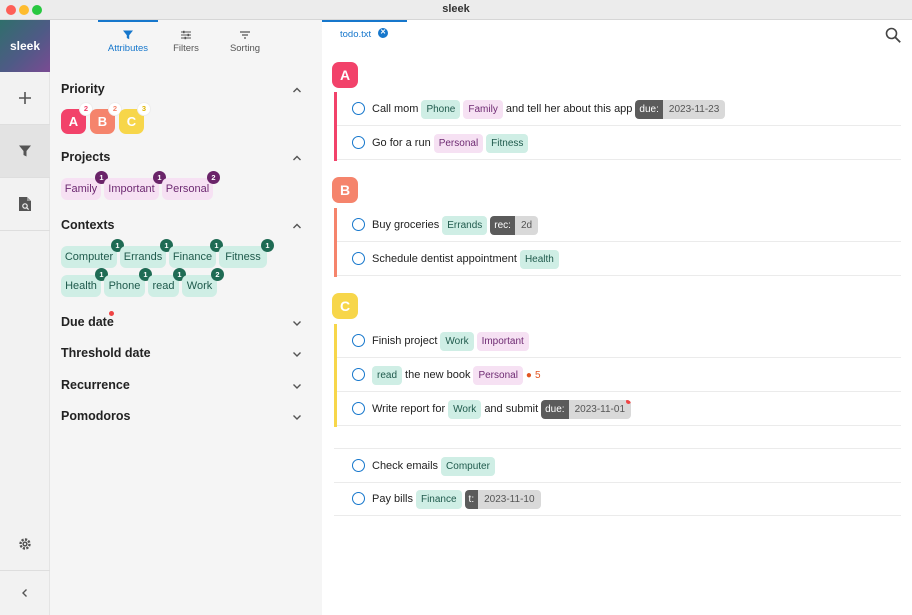  Describe the element at coordinates (128, 42) in the screenshot. I see `tab-attributes: Attributes` at that location.